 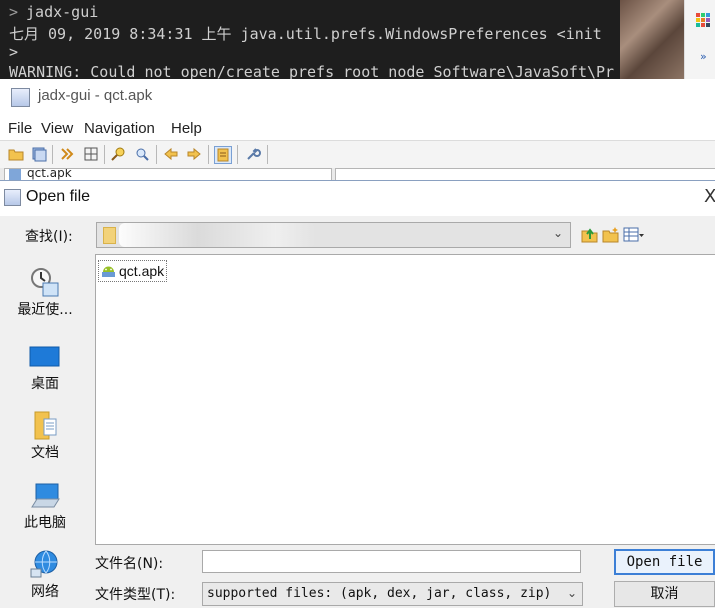 I want to click on apk-file-icon, so click(x=15, y=174).